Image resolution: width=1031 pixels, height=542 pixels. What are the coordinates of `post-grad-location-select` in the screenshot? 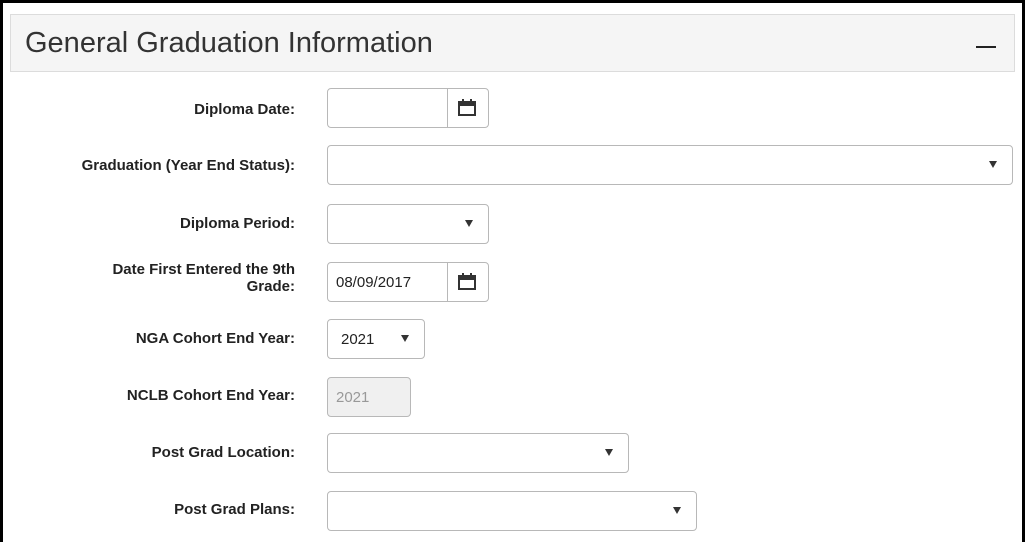 It's located at (478, 453).